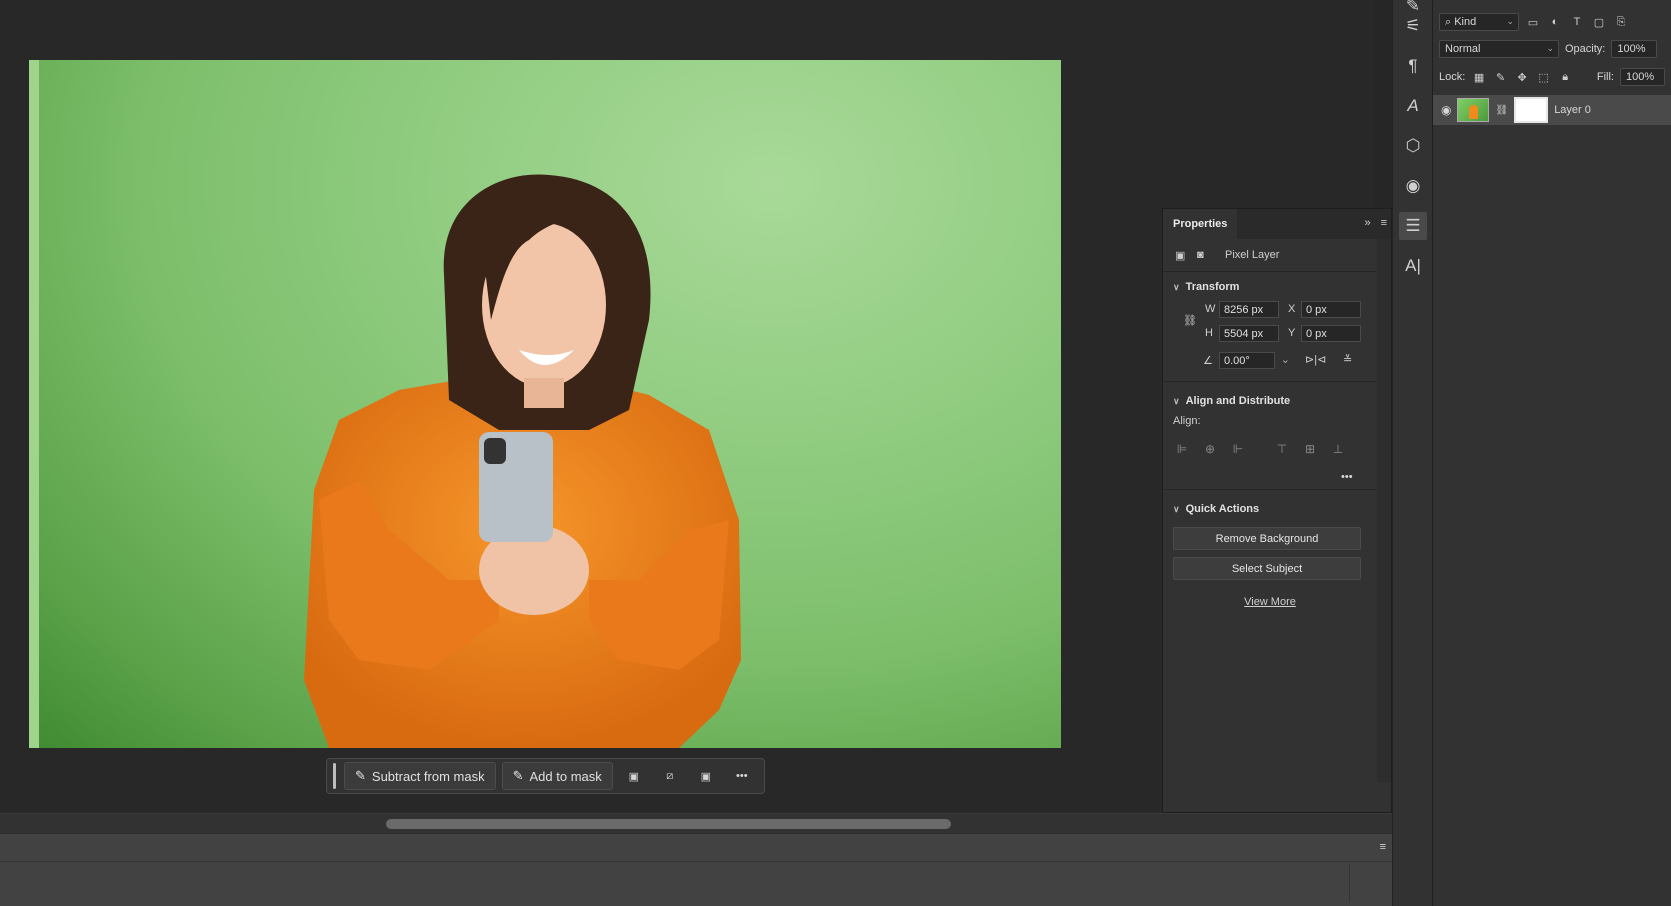  I want to click on tab-properties: Properties, so click(1200, 224).